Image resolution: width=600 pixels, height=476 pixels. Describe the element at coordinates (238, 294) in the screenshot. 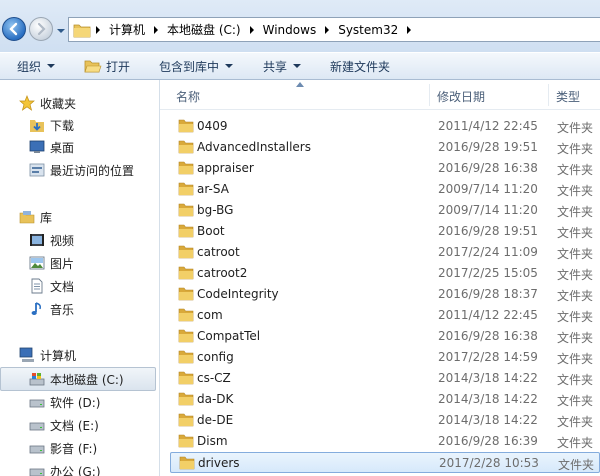

I see `file-name: CodeIntegrity` at that location.